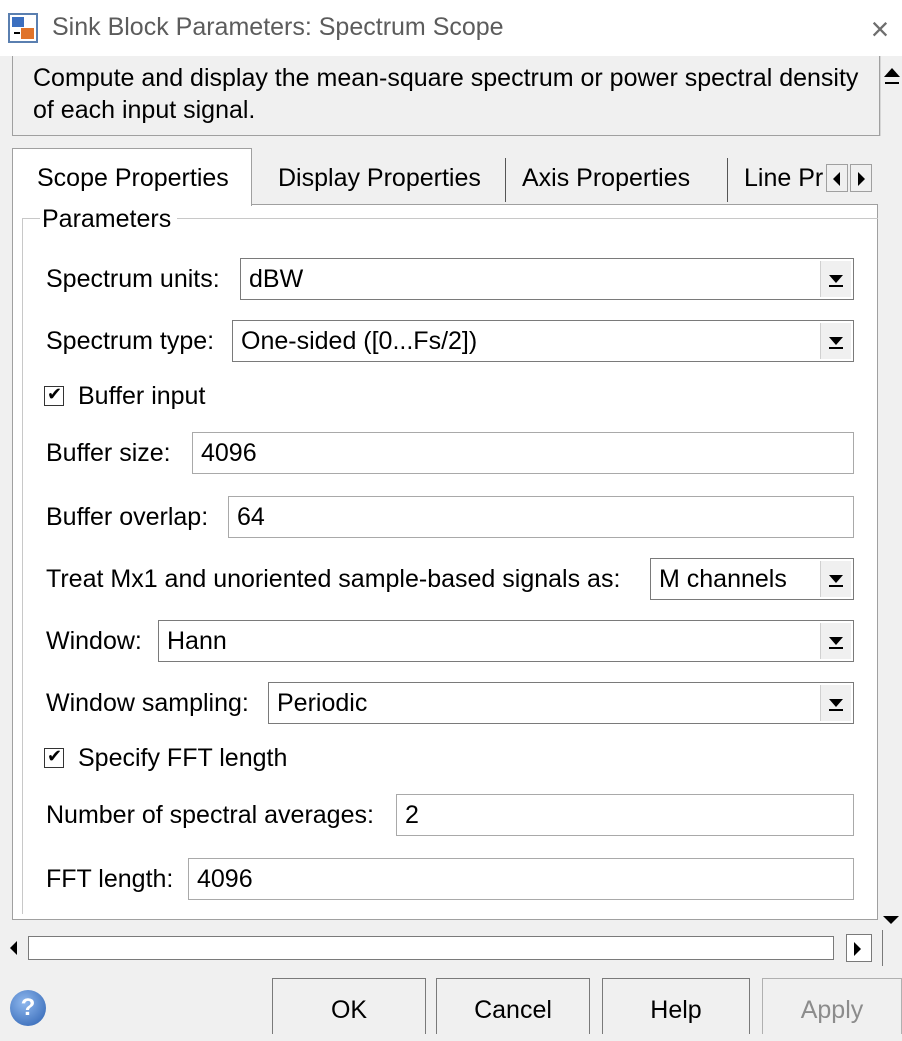 Image resolution: width=902 pixels, height=1041 pixels. Describe the element at coordinates (892, 72) in the screenshot. I see `scroll-up-icon` at that location.